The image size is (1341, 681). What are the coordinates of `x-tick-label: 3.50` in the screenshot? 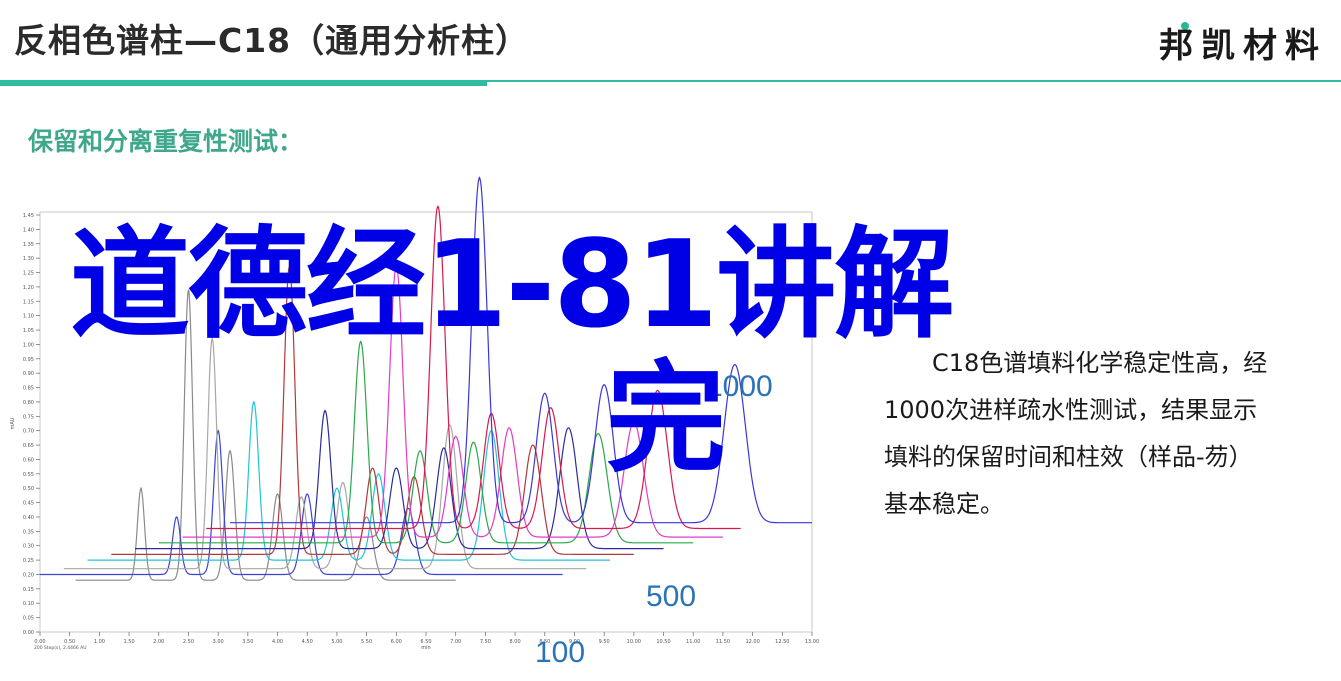 It's located at (247, 642).